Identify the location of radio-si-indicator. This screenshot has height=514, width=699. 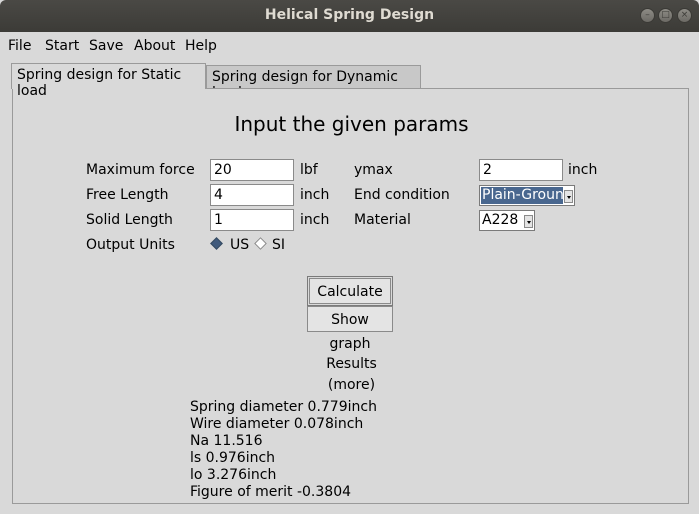
(260, 243).